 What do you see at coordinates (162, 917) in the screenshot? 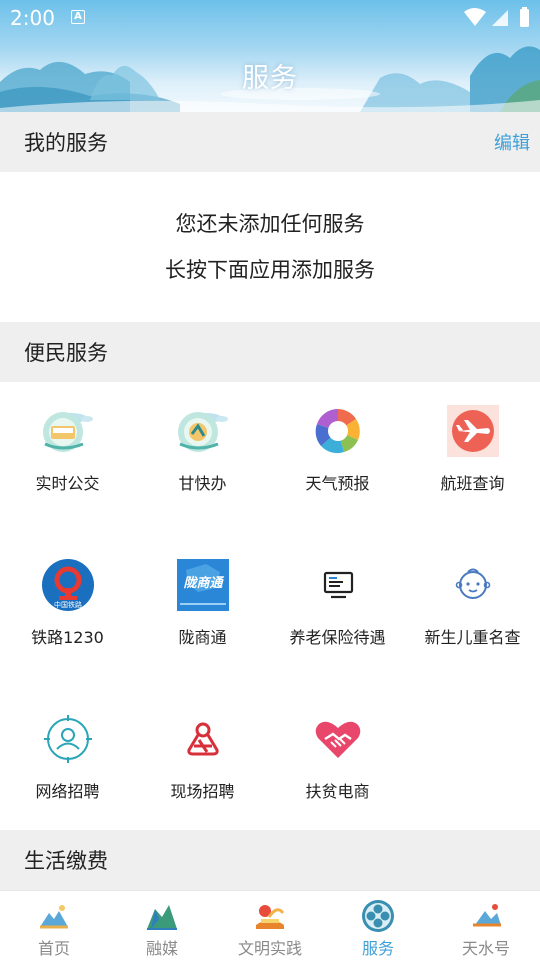
I see `media-icon` at bounding box center [162, 917].